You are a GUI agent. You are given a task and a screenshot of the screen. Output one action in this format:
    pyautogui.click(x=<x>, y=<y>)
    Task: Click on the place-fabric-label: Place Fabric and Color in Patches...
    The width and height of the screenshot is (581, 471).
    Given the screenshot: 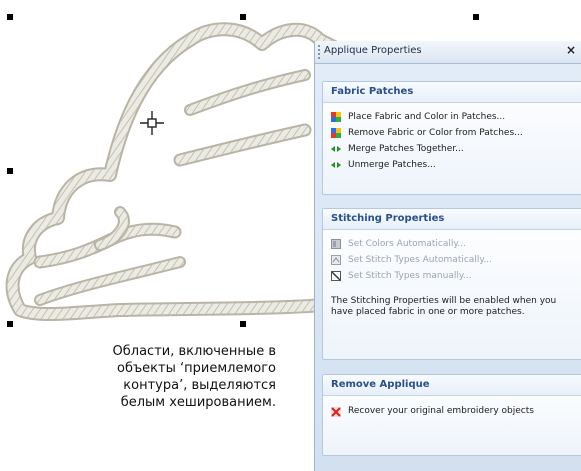 What is the action you would take?
    pyautogui.click(x=427, y=117)
    